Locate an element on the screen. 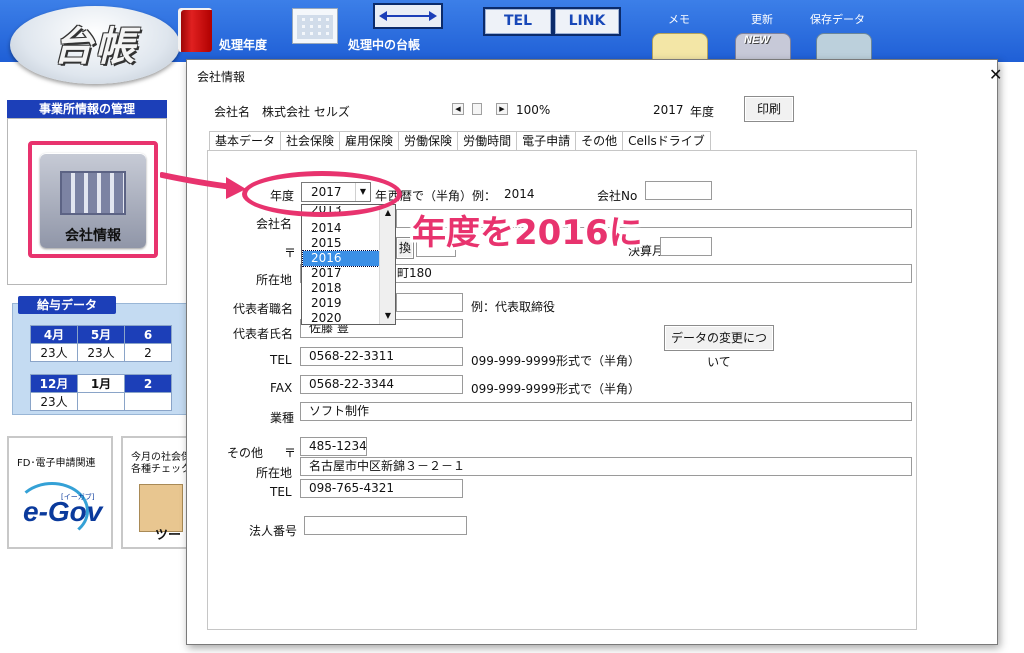  building-icon is located at coordinates (93, 193).